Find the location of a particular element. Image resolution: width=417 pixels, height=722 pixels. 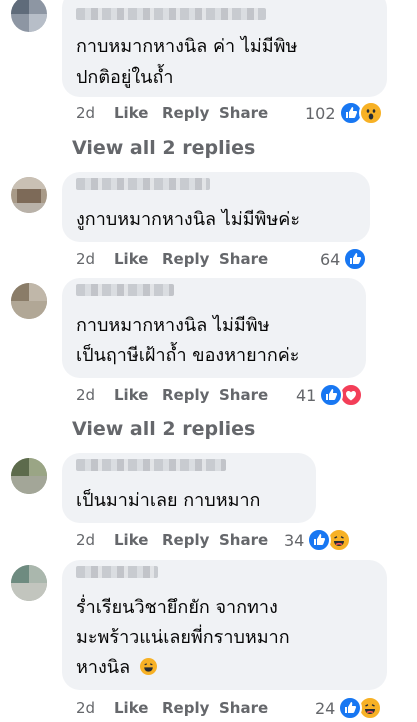

comment-bubble: งูกาบหมากหางนิล ไม่มีพิษค่ะ is located at coordinates (216, 207).